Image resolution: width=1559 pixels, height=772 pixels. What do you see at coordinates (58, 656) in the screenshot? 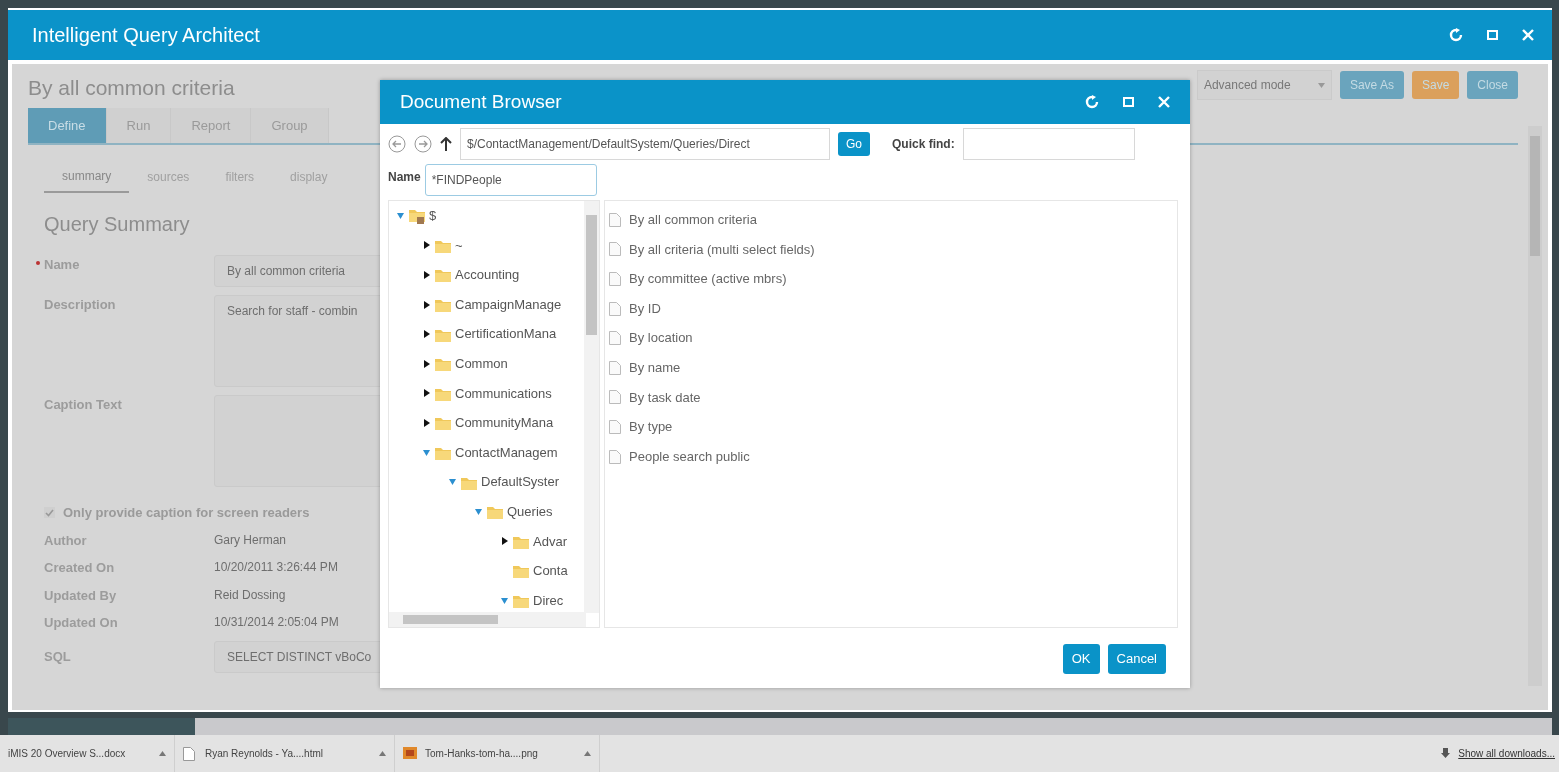
I see `field-label: SQL` at bounding box center [58, 656].